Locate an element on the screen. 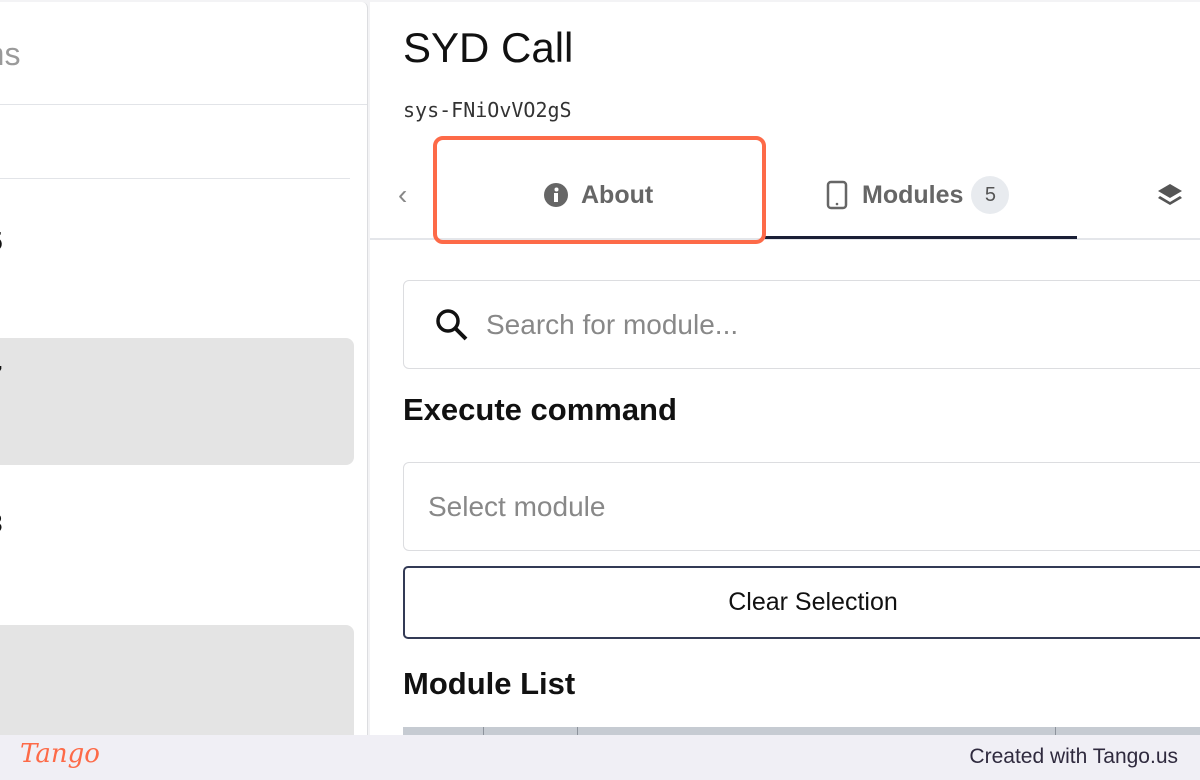 This screenshot has height=780, width=1200. select-placeholder: Select module is located at coordinates (517, 506).